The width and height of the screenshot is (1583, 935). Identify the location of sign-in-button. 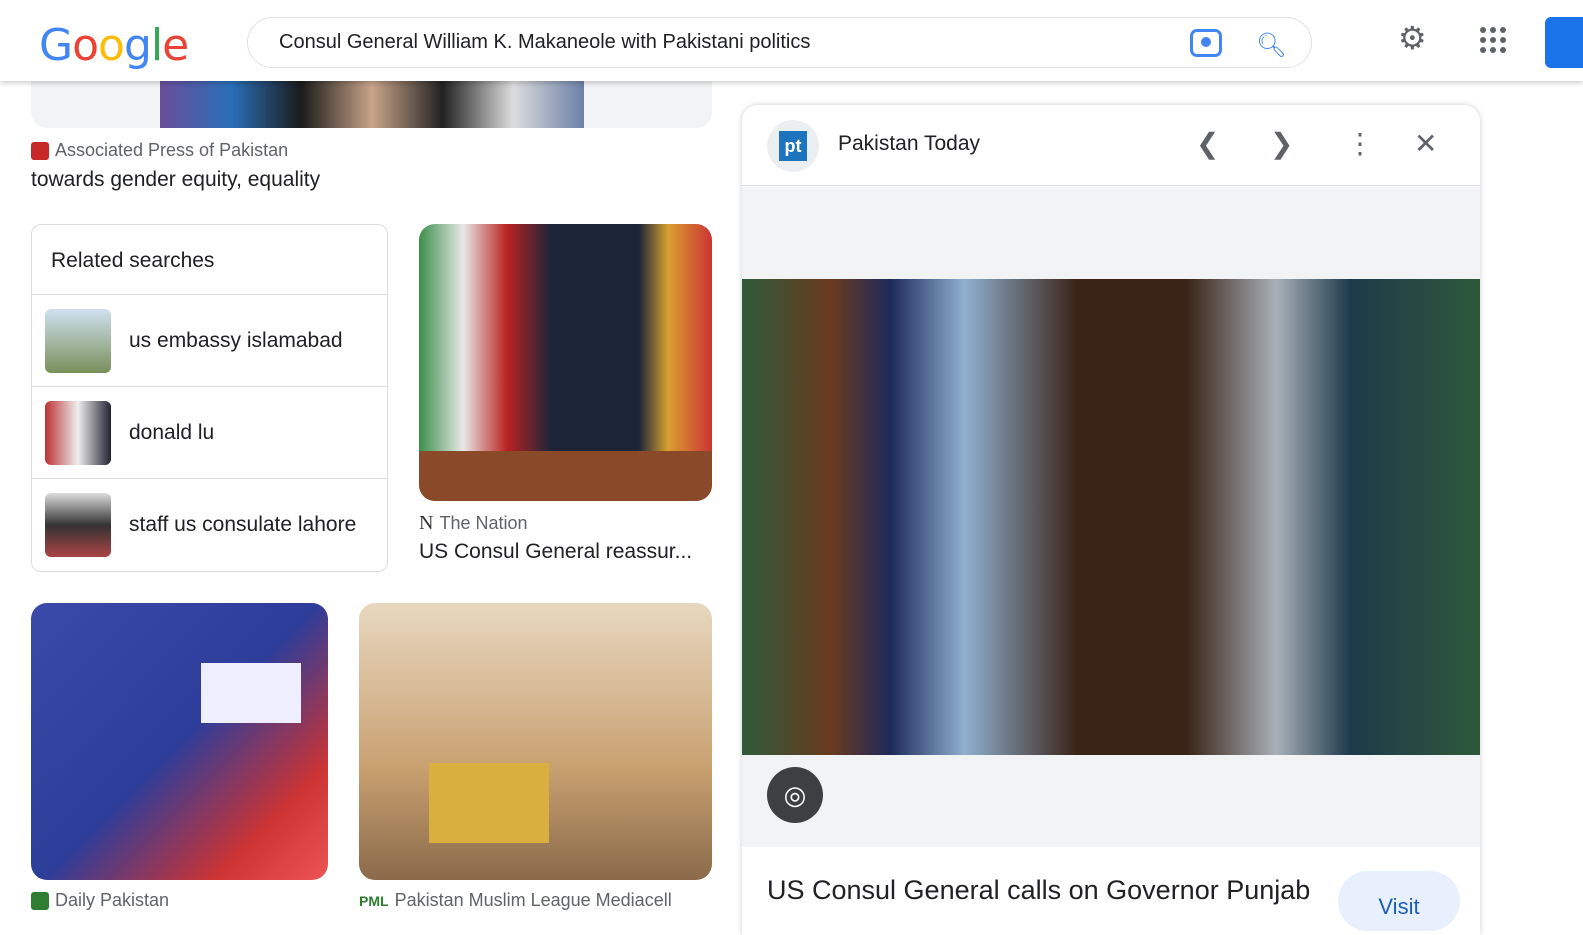
(1564, 42).